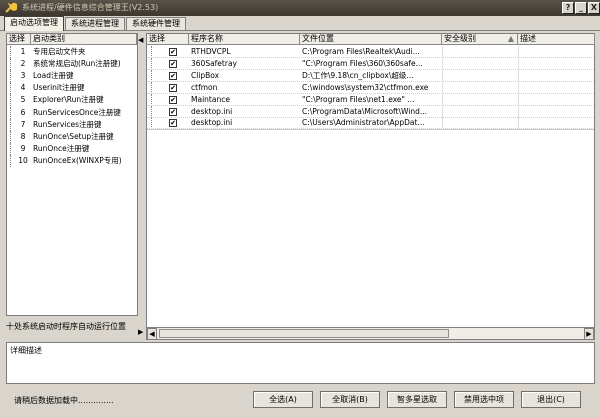  What do you see at coordinates (95, 23) in the screenshot?
I see `tab-process-management: 系统进程管理` at bounding box center [95, 23].